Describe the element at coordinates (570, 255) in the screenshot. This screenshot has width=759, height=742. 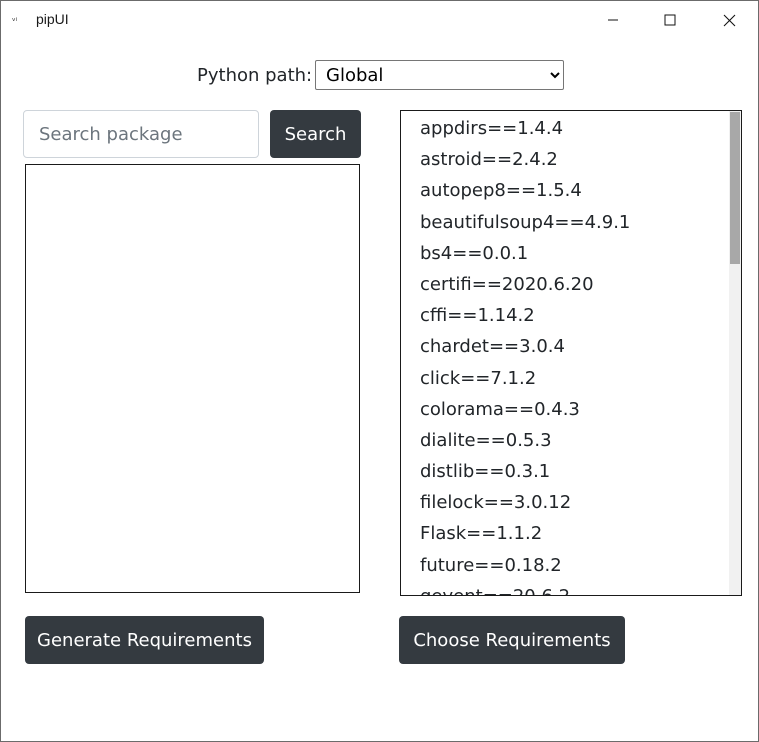
I see `package-item: bs4==0.0.1` at that location.